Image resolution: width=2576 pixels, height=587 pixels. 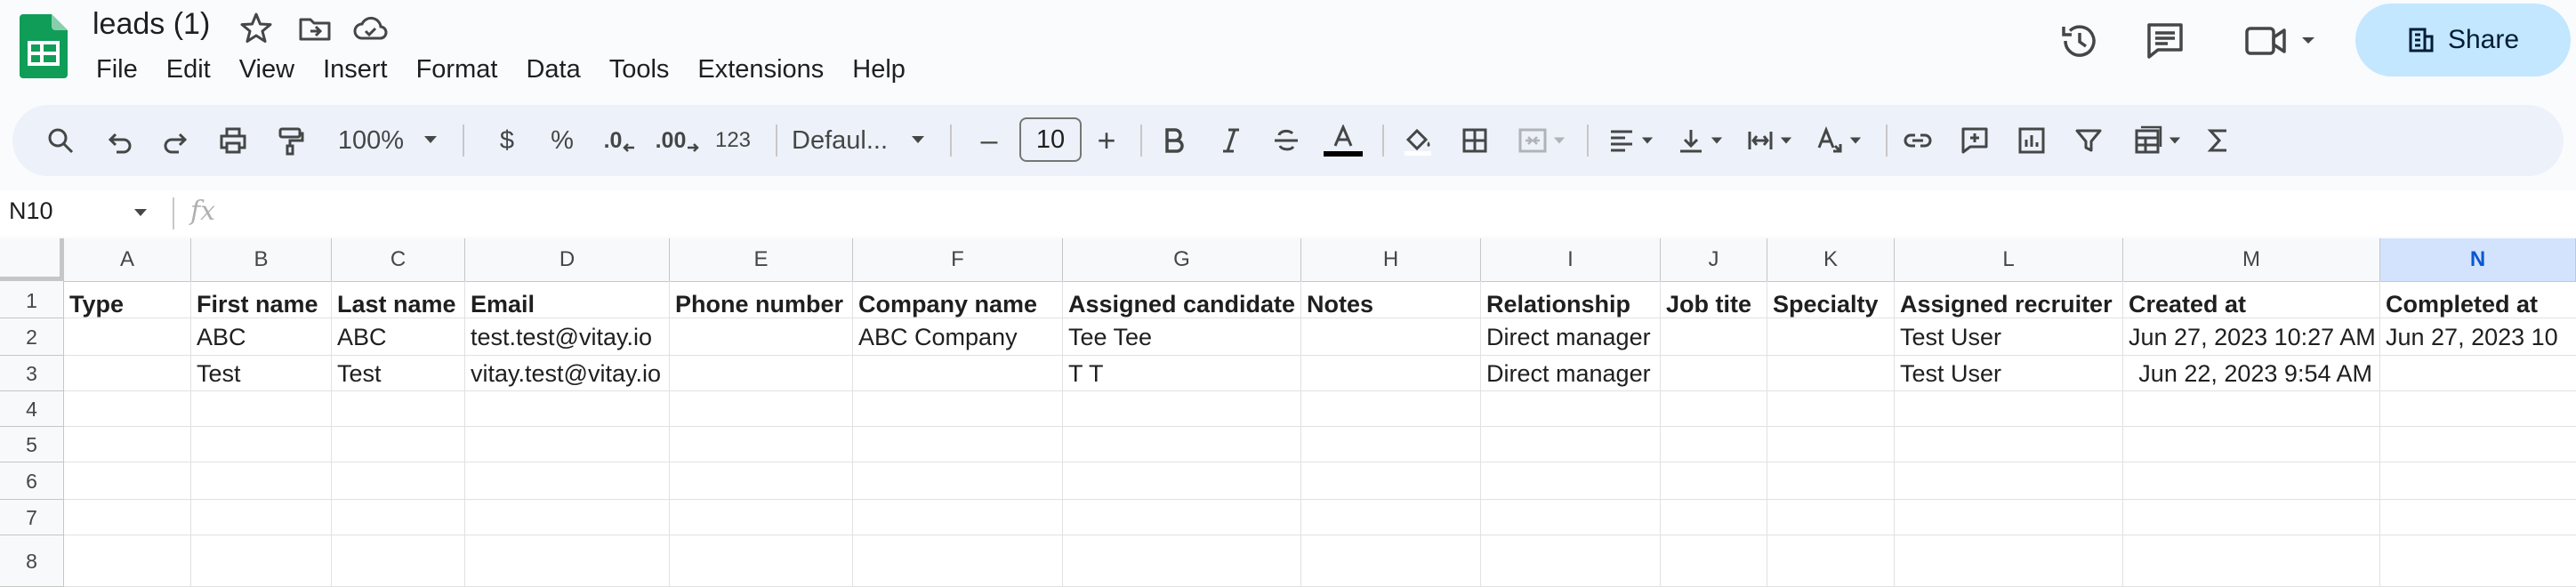 What do you see at coordinates (733, 140) in the screenshot?
I see `more-formats-button: 123` at bounding box center [733, 140].